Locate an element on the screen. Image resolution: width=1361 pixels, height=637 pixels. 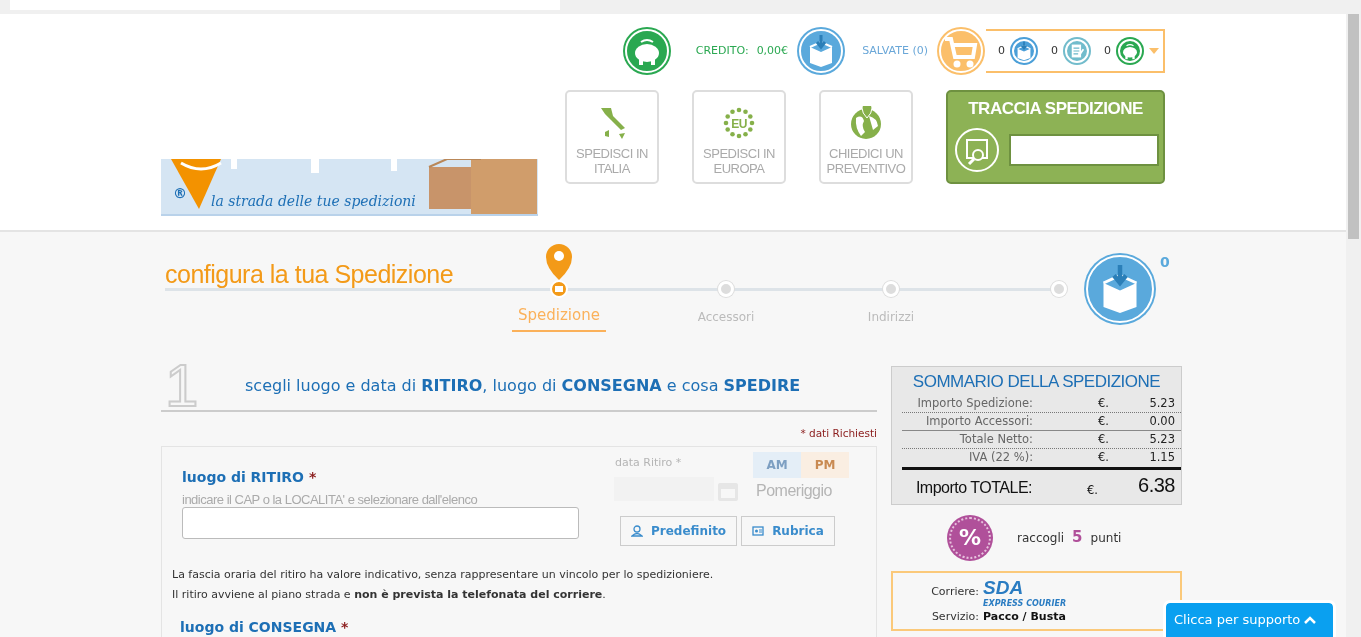
summary-amount: 1.15 is located at coordinates (1161, 458).